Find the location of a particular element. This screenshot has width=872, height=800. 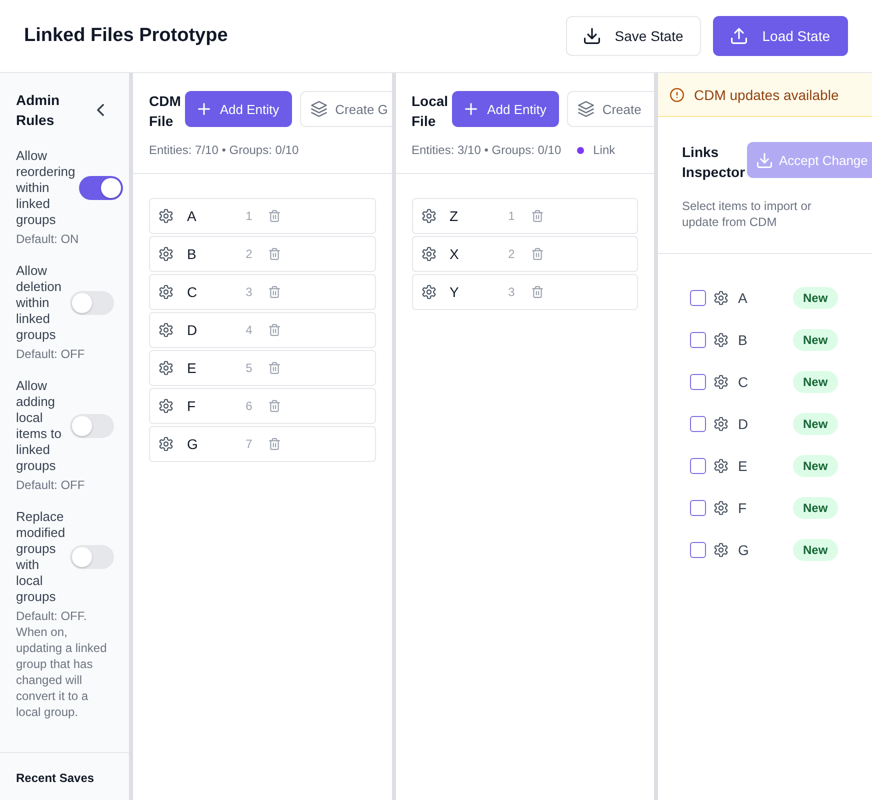

entity-position: 7 is located at coordinates (249, 444).